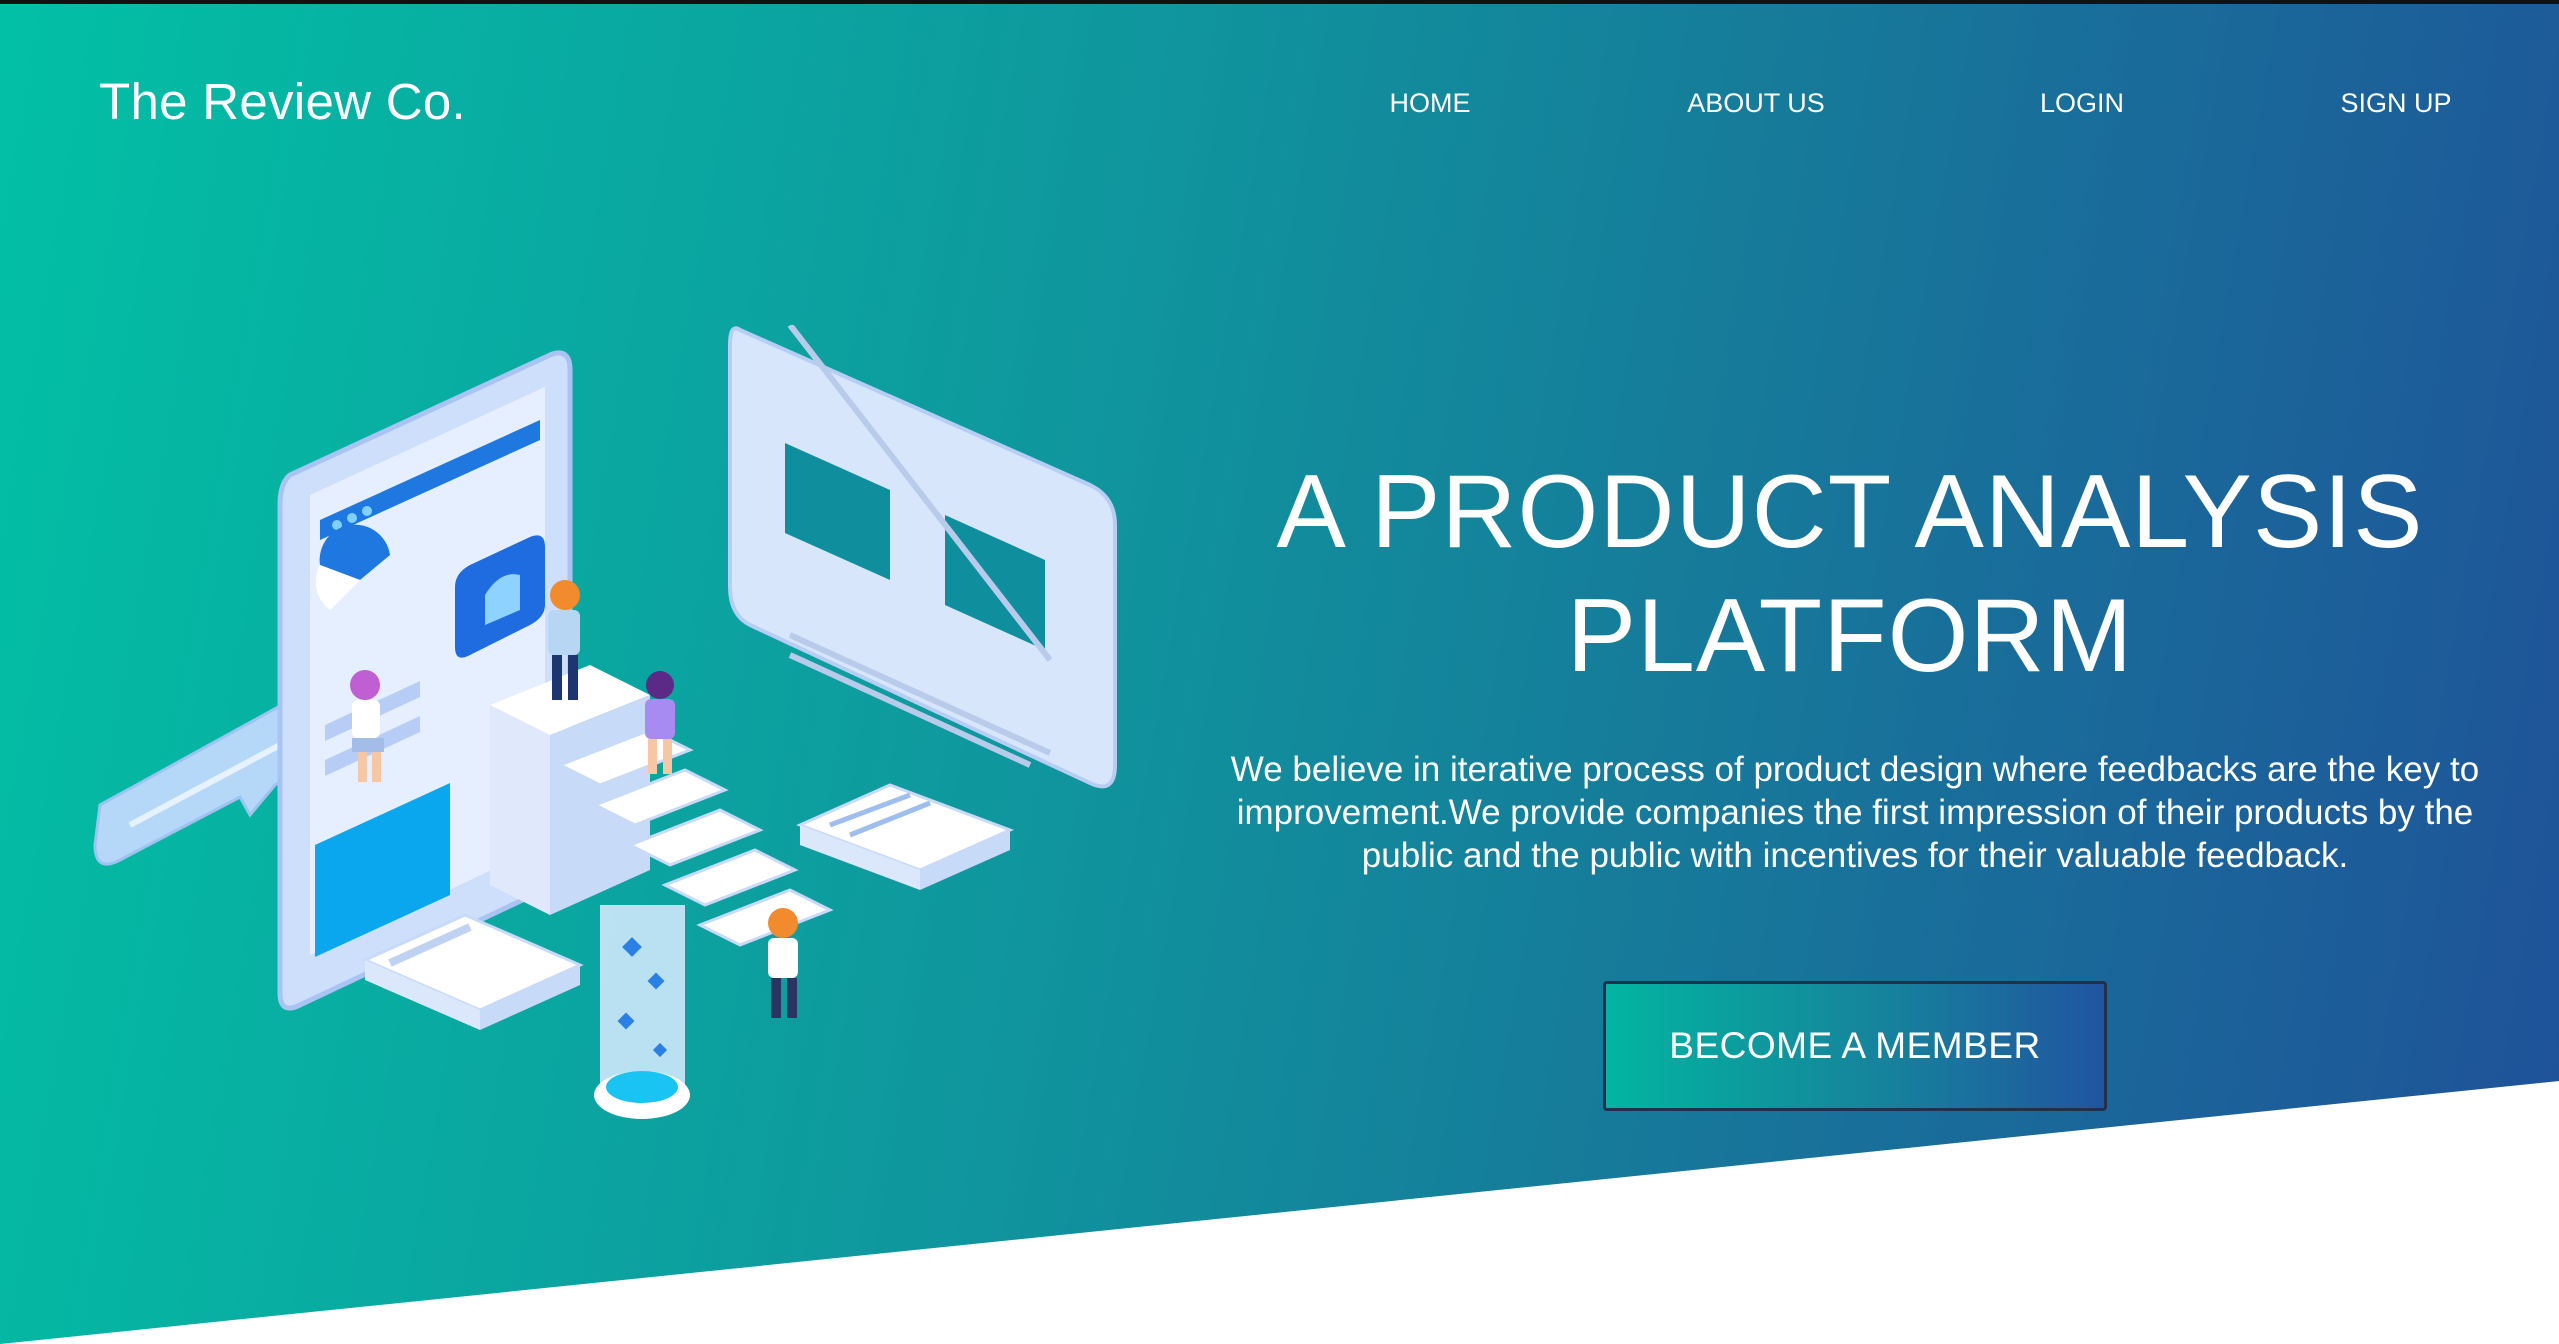 This screenshot has height=1344, width=2559. I want to click on top-strip, so click(1279, 2).